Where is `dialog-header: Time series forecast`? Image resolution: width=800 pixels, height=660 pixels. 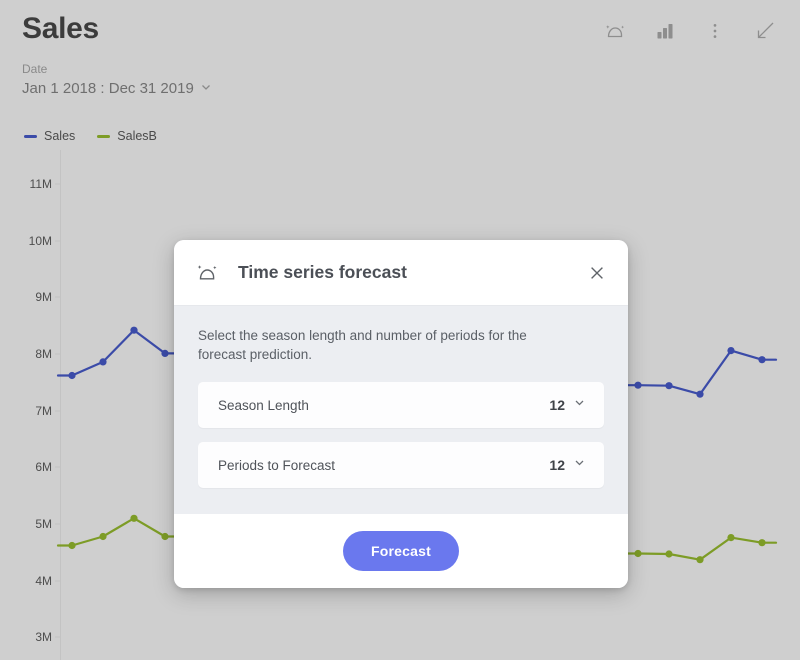 dialog-header: Time series forecast is located at coordinates (401, 273).